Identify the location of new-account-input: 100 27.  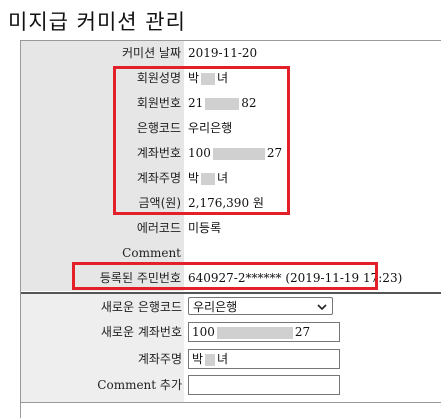
(264, 332).